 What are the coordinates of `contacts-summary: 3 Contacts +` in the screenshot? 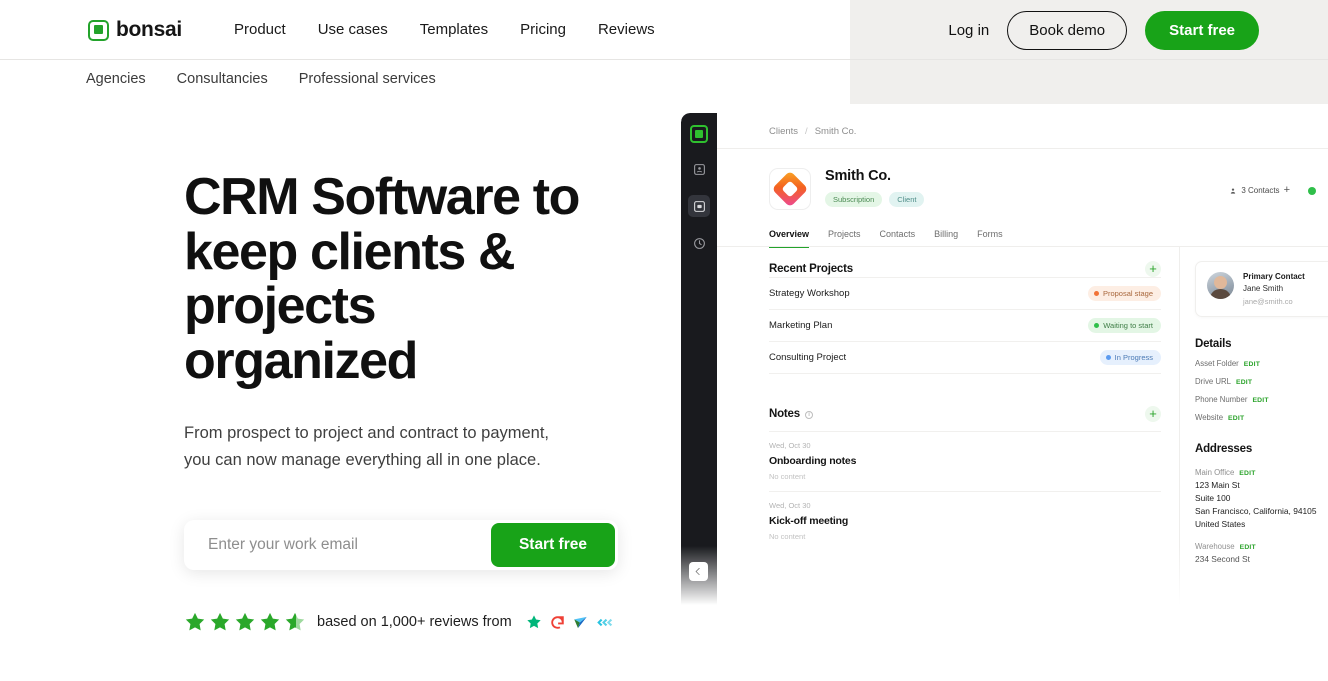 It's located at (1272, 190).